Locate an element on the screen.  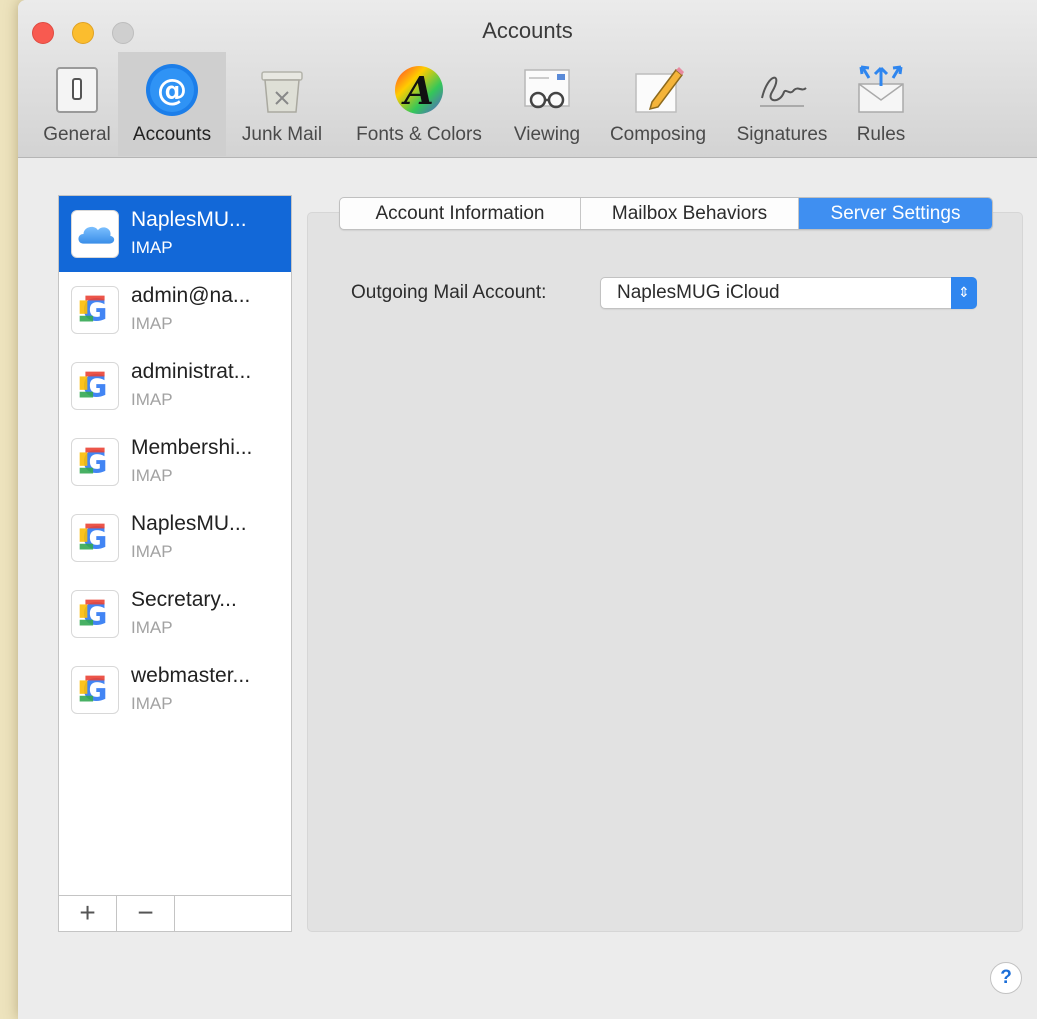
toolbar-label: Fonts & Colors is located at coordinates (419, 134).